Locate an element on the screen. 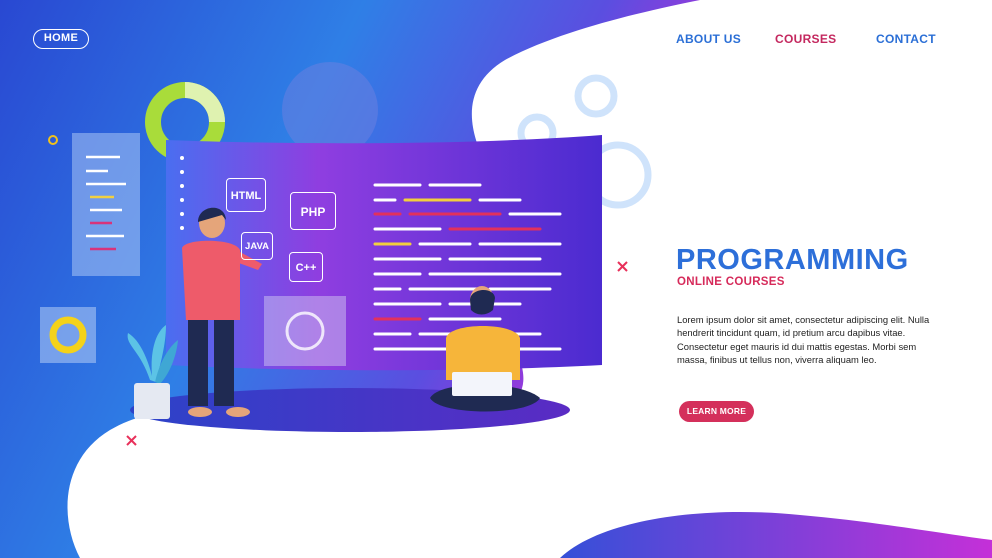  glass-panel is located at coordinates (305, 331).